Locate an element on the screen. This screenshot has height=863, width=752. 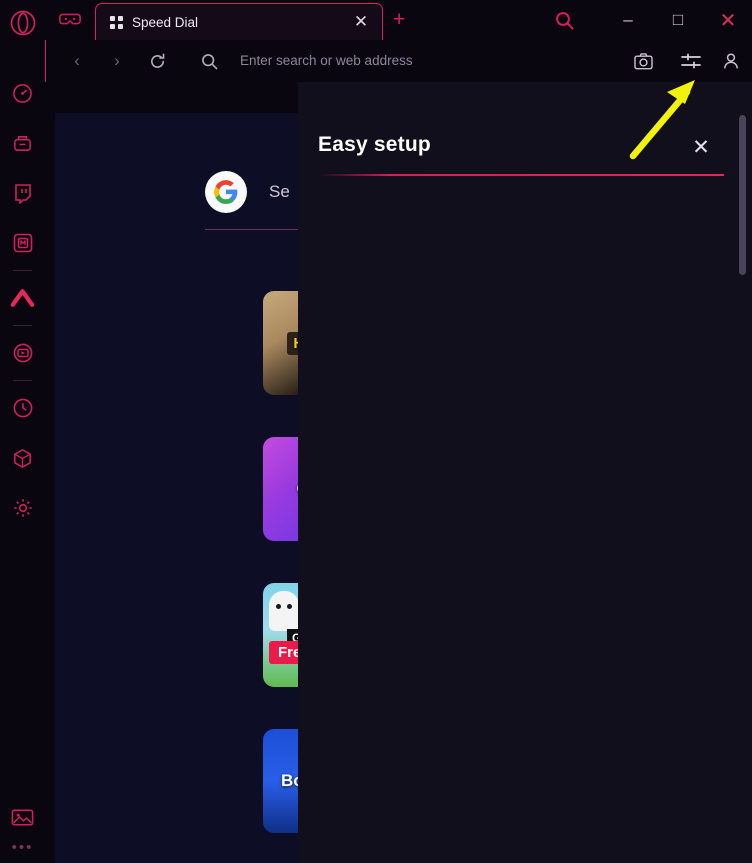
sidebar-item-settings is located at coordinates (23, 508).